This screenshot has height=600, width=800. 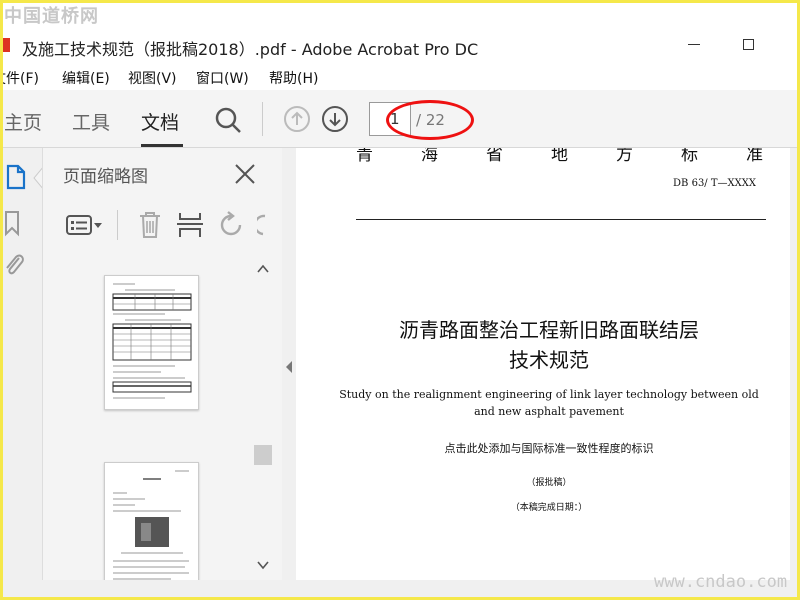 What do you see at coordinates (289, 367) in the screenshot?
I see `collapse-arrow-icon` at bounding box center [289, 367].